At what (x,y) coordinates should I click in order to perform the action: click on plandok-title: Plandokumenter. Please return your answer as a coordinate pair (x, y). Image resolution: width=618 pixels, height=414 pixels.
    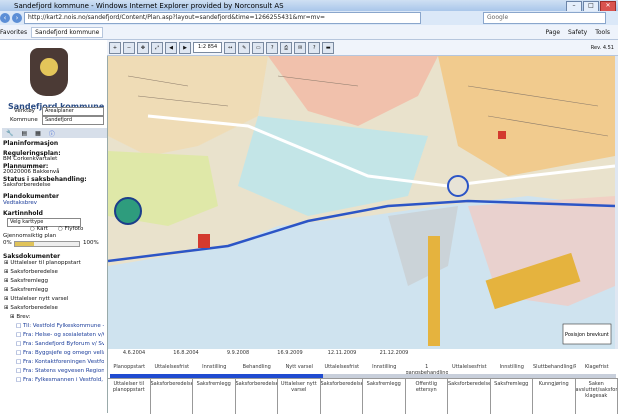
    Looking at the image, I should click on (31, 196).